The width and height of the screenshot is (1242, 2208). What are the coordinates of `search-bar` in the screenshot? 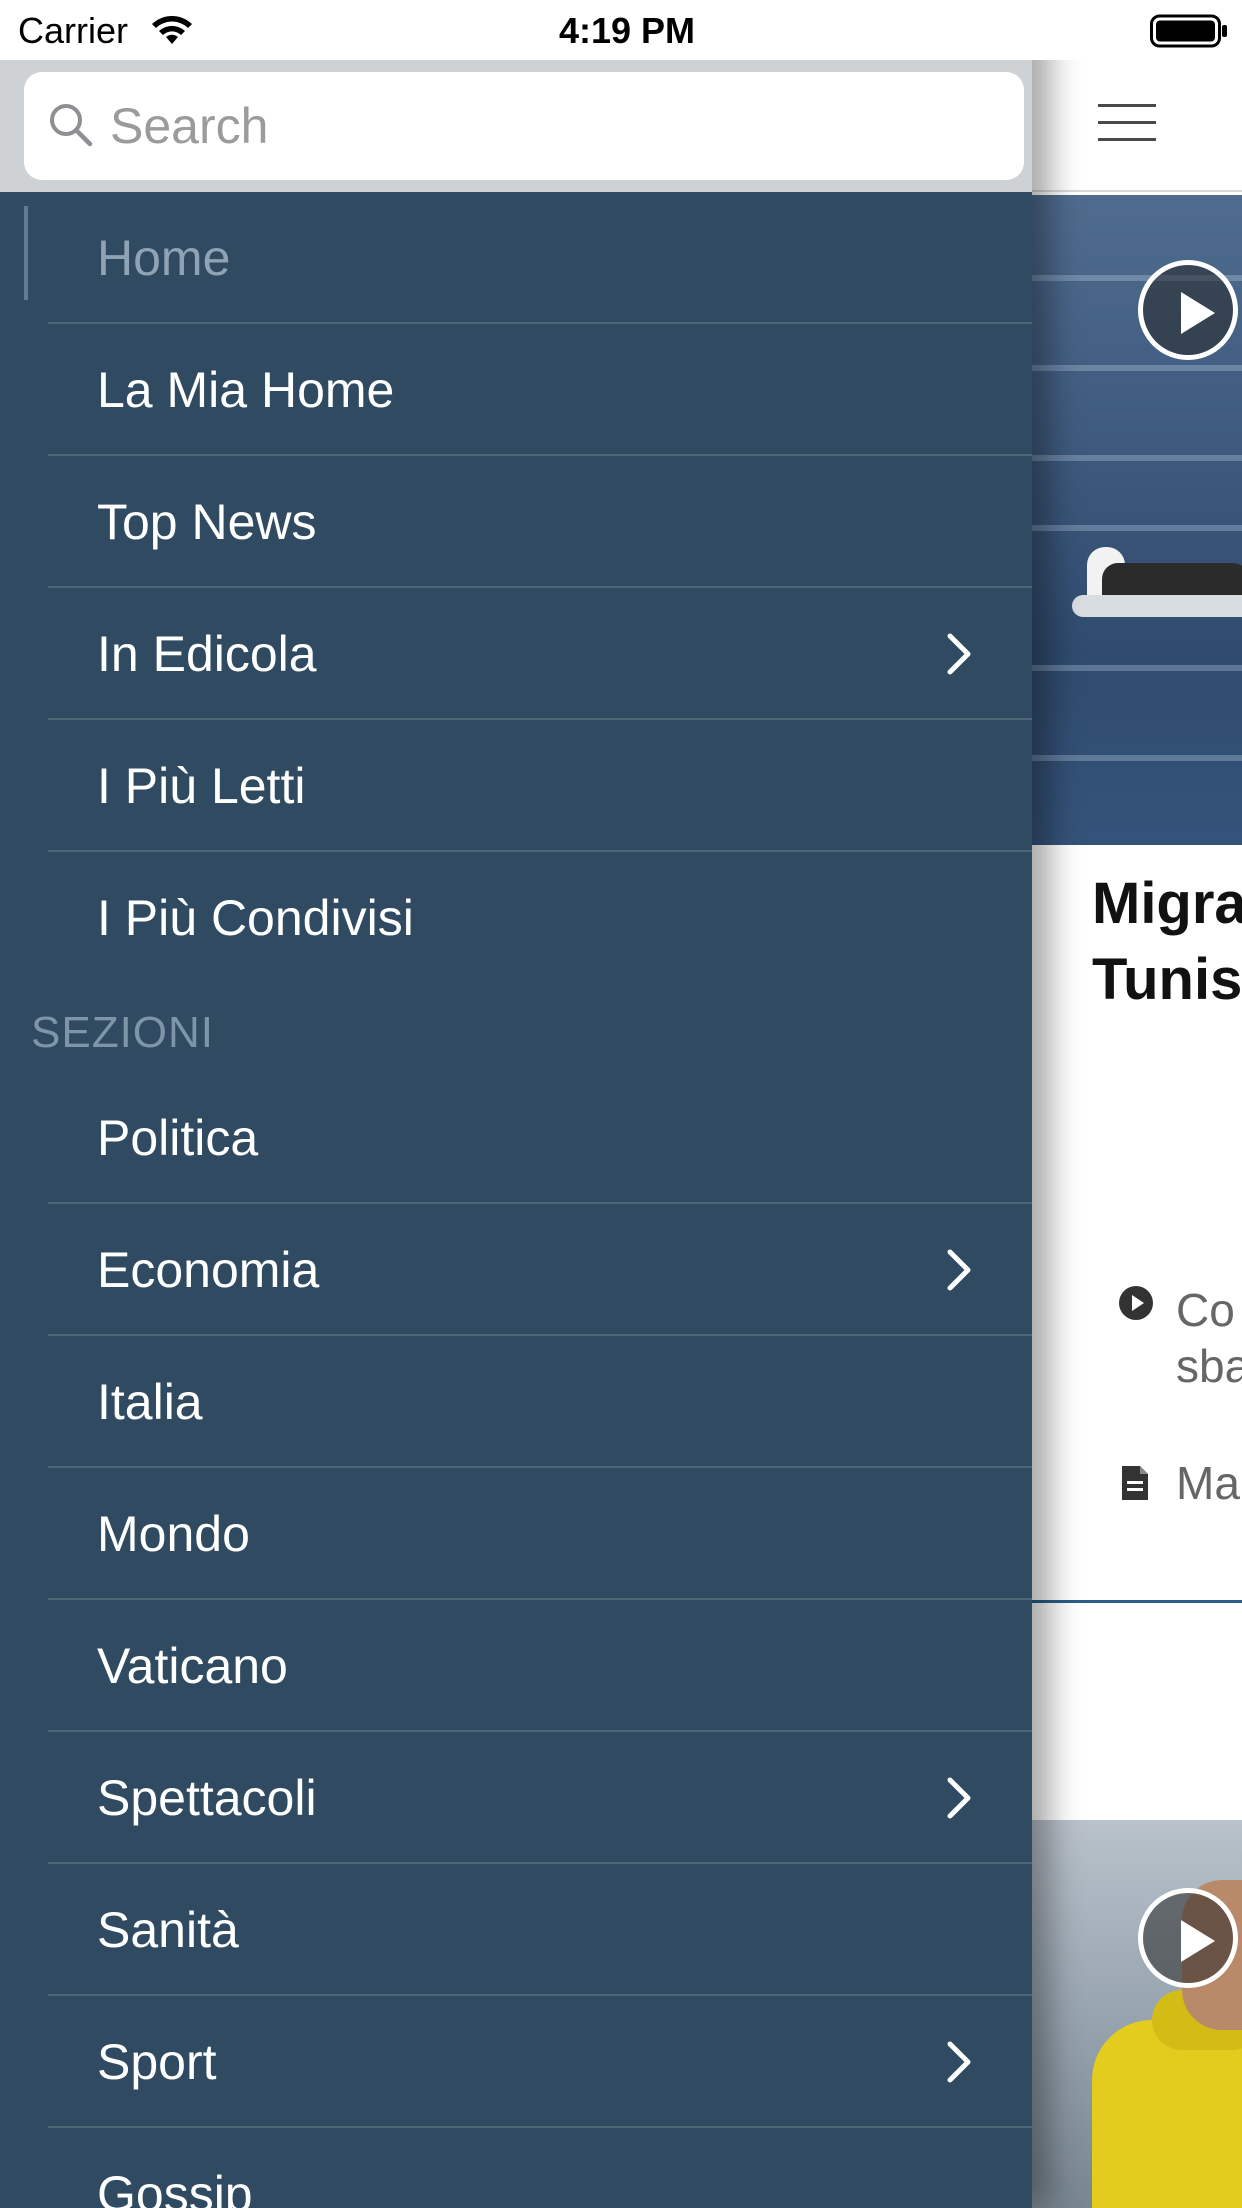 It's located at (516, 126).